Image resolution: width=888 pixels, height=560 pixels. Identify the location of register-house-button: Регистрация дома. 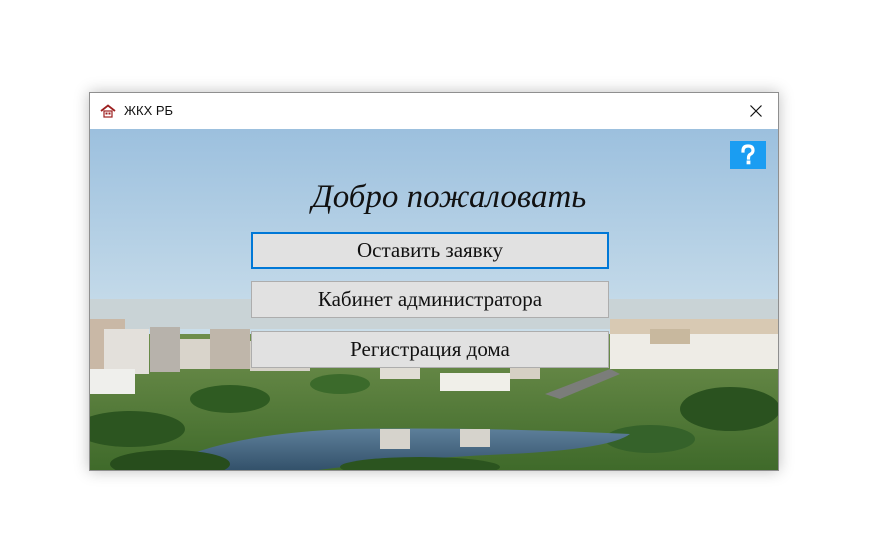
(430, 349).